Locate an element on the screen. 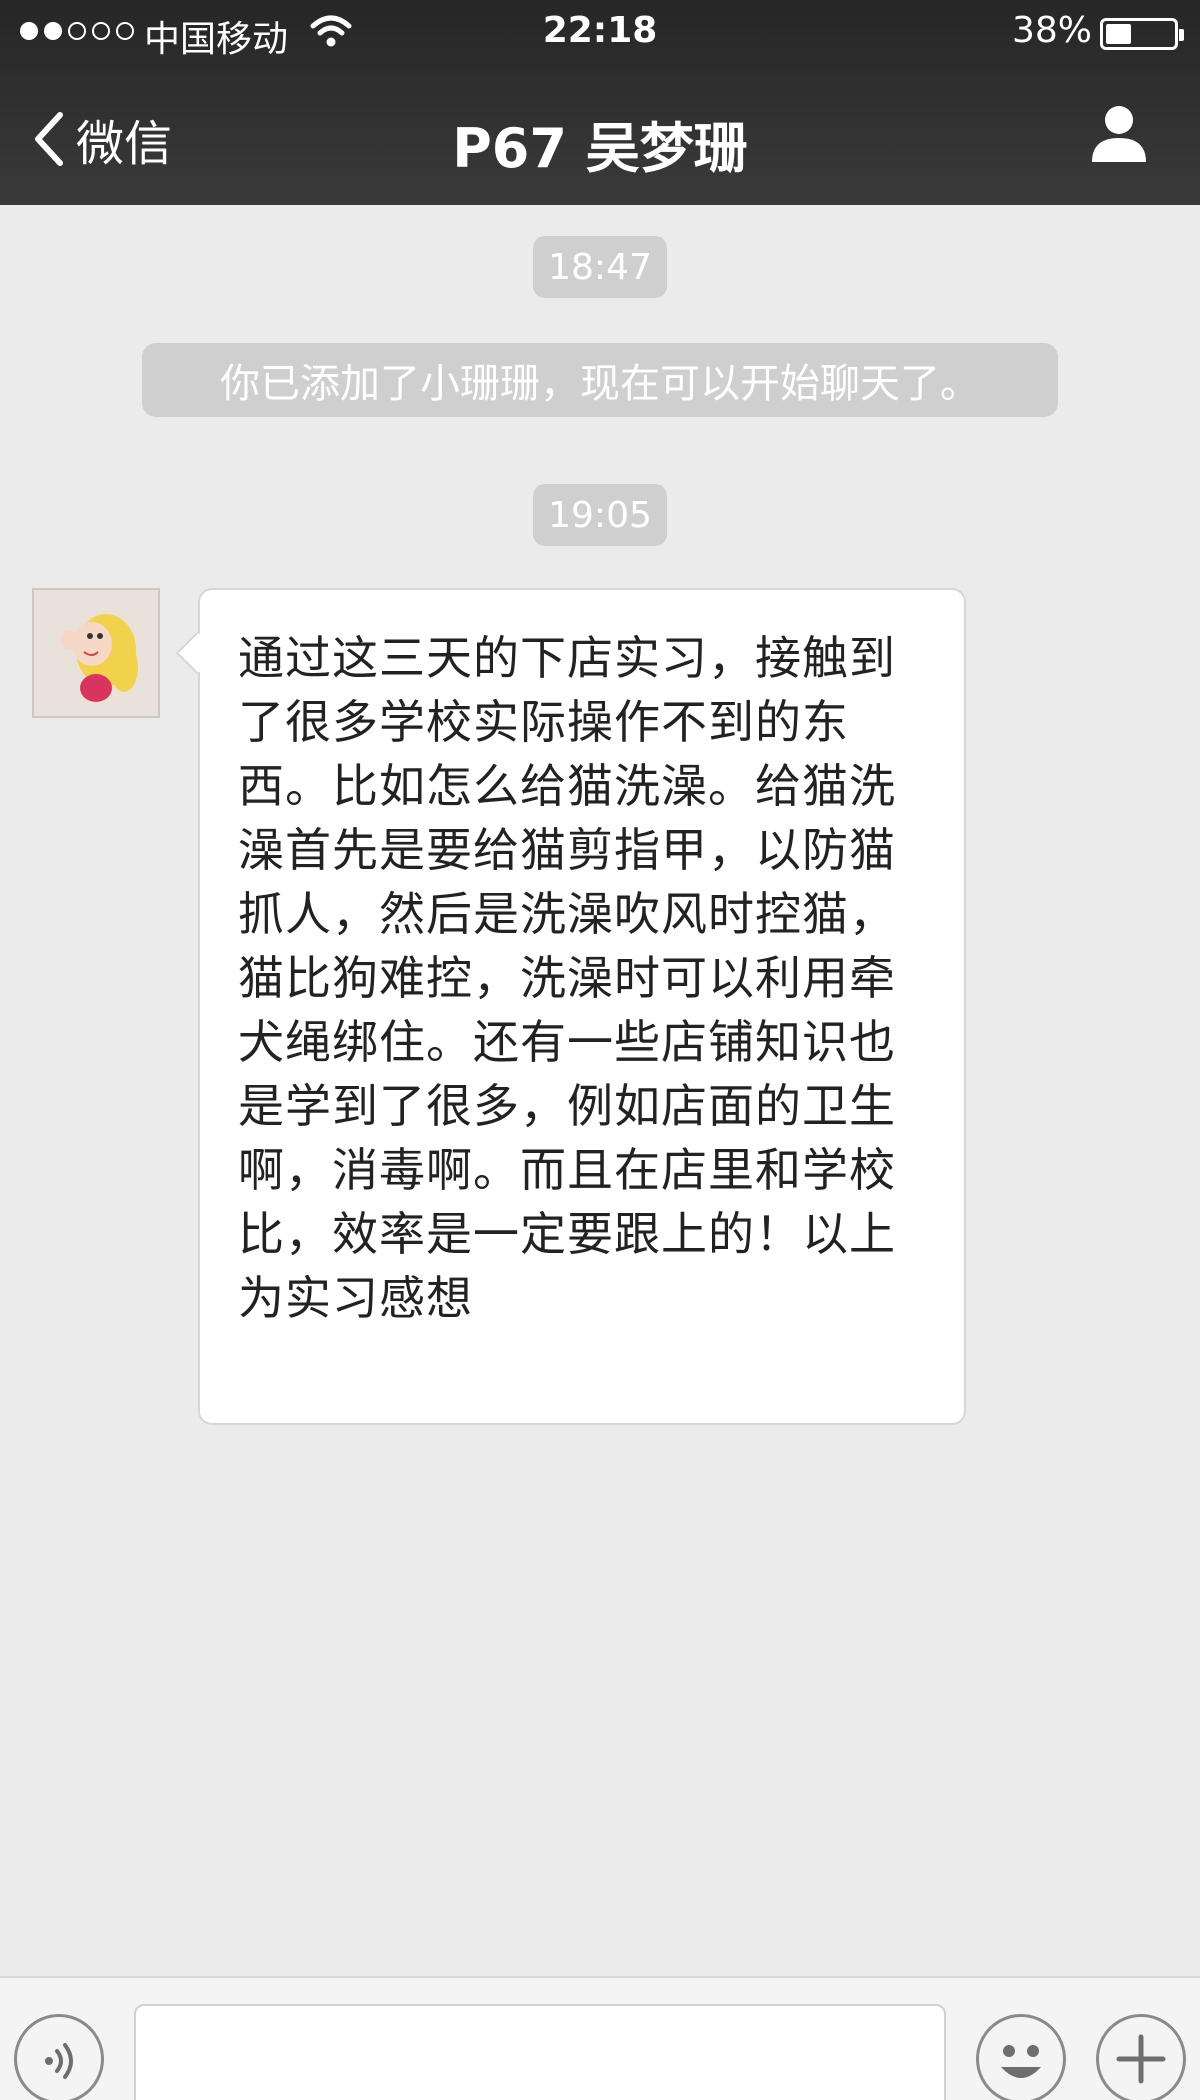  status-bar: 中国移动 22:18 38% is located at coordinates (600, 33).